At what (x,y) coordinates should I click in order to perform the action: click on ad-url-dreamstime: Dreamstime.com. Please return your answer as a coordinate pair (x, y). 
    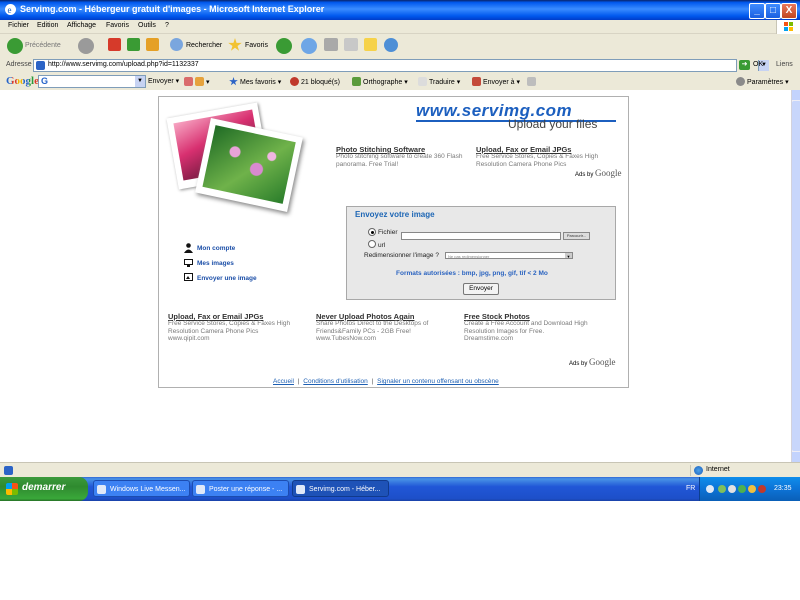
    Looking at the image, I should click on (488, 338).